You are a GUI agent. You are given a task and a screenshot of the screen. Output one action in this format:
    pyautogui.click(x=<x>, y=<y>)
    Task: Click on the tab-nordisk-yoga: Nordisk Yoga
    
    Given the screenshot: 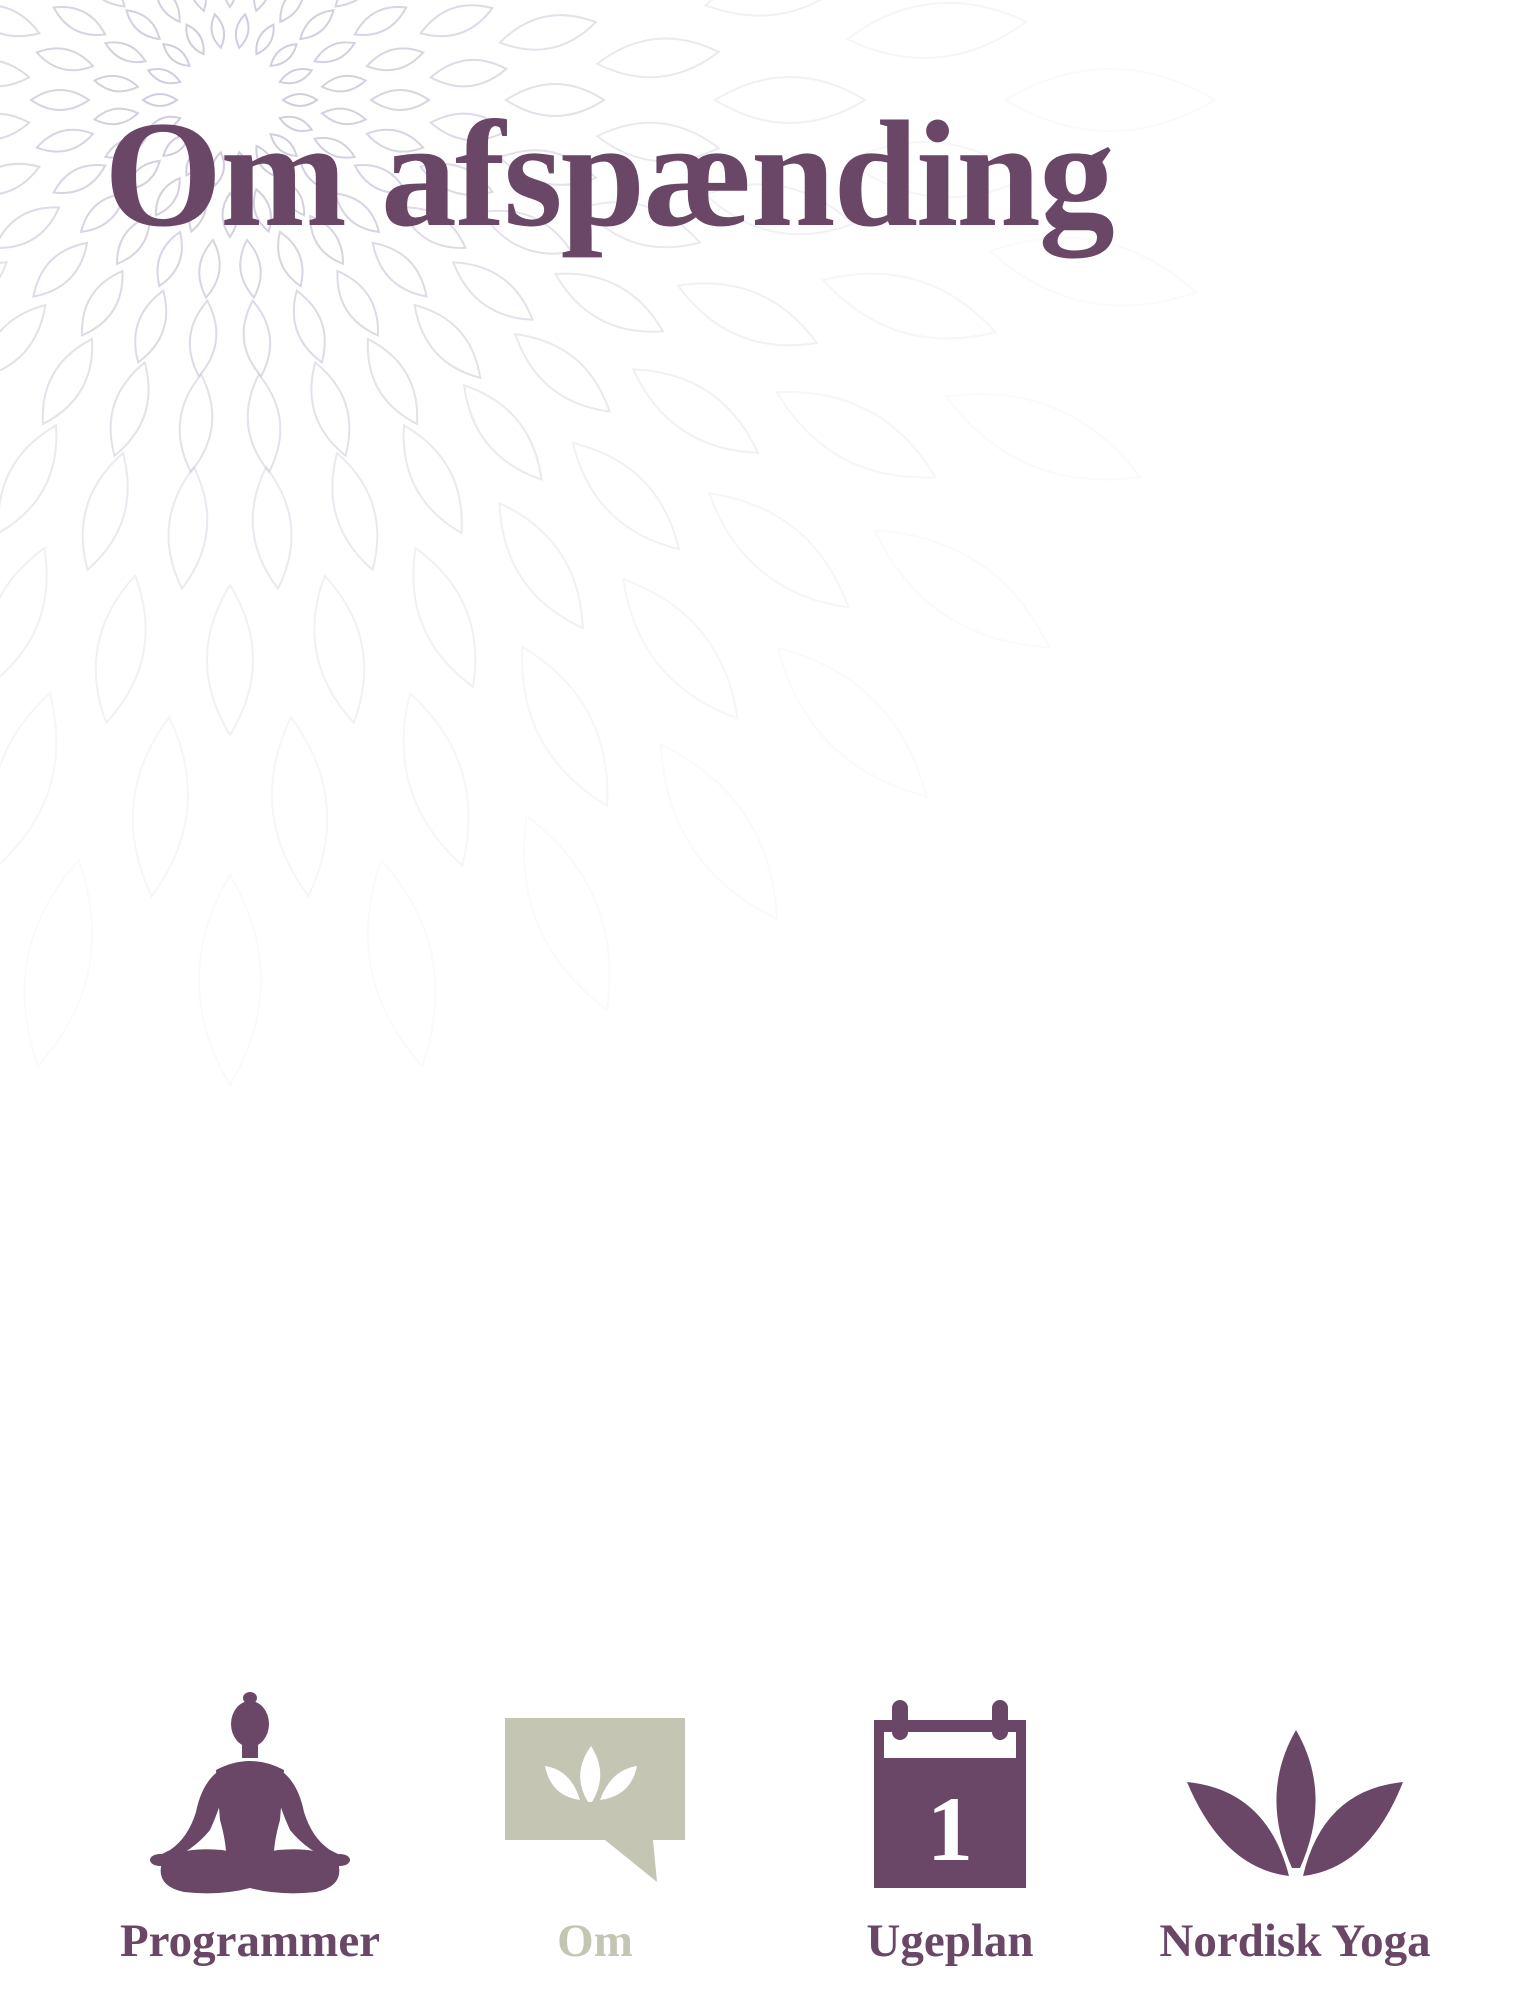 What is the action you would take?
    pyautogui.click(x=1295, y=1835)
    